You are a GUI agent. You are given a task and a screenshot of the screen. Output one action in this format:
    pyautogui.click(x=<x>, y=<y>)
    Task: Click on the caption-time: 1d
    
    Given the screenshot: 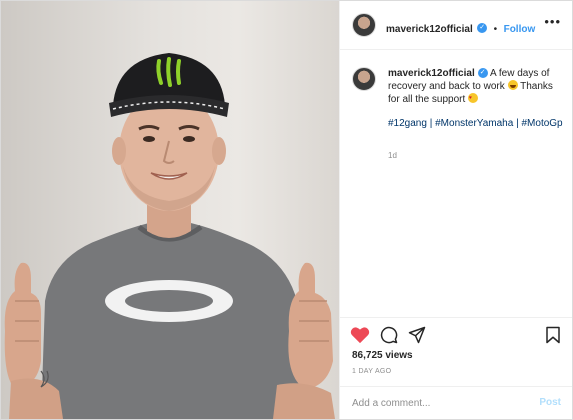 What is the action you would take?
    pyautogui.click(x=392, y=155)
    